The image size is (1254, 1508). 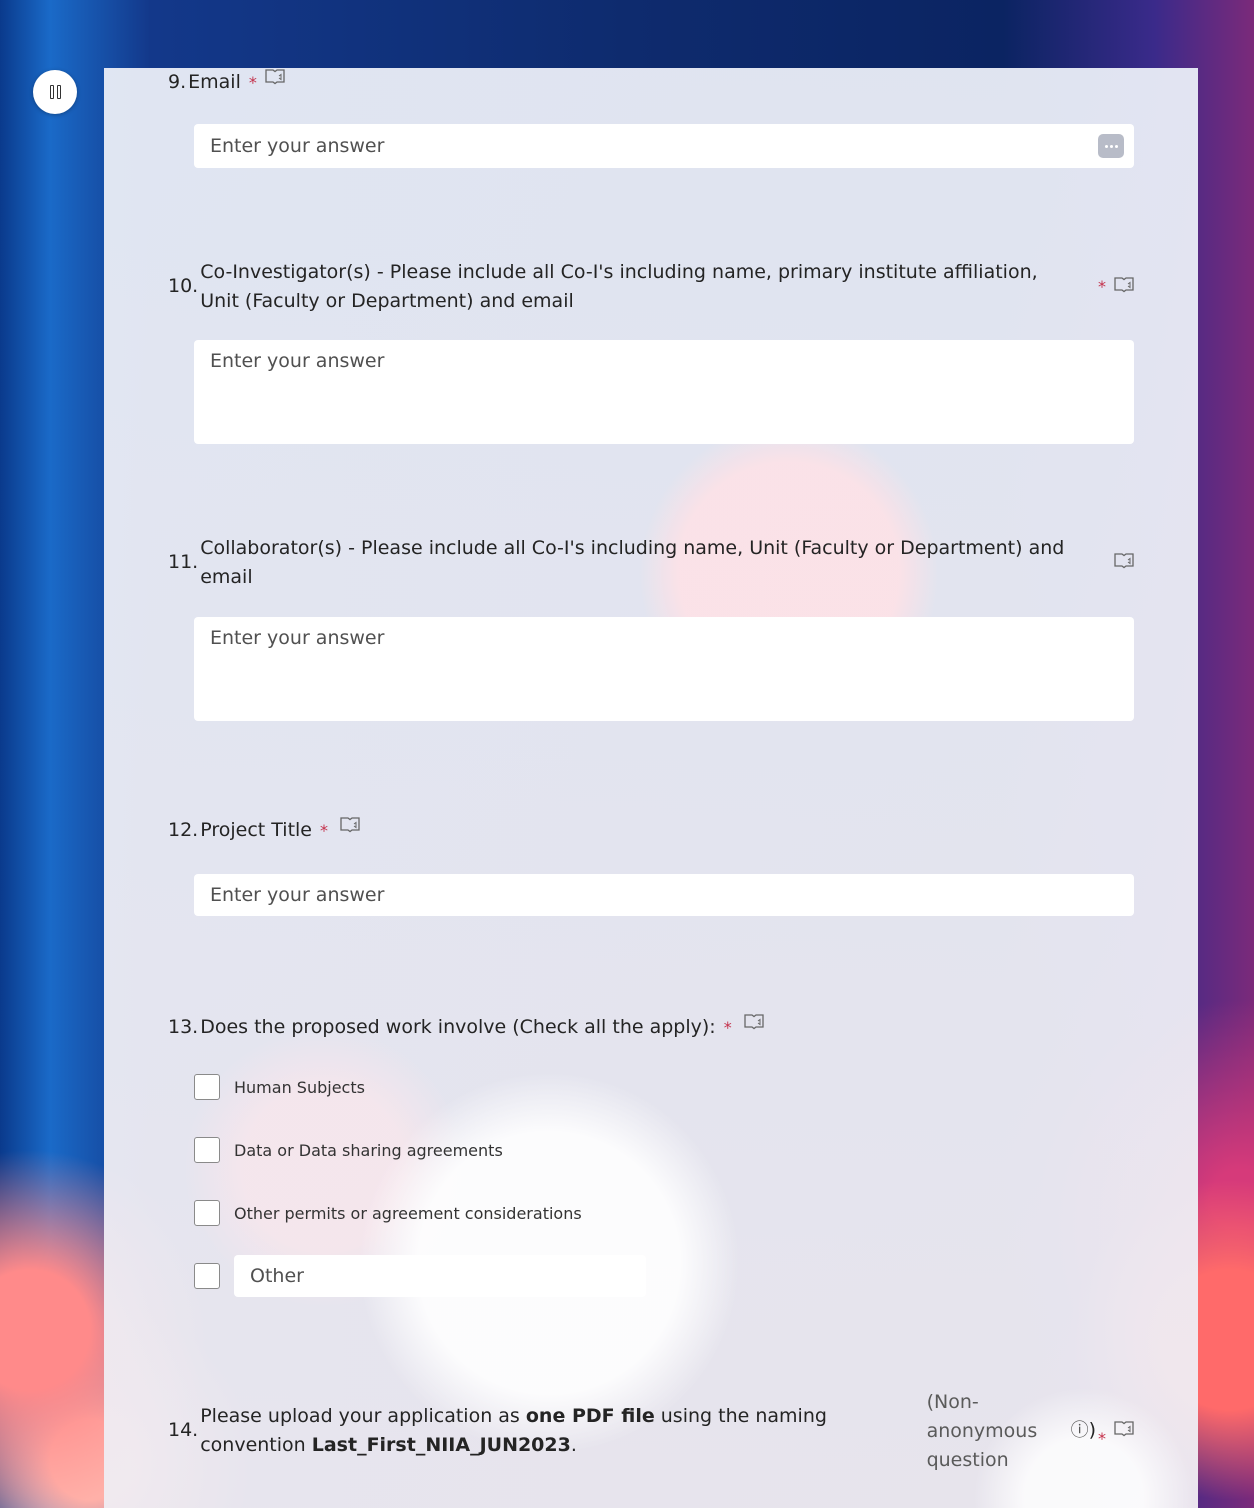 I want to click on co-investigators-placeholder: Enter your answer, so click(x=297, y=361).